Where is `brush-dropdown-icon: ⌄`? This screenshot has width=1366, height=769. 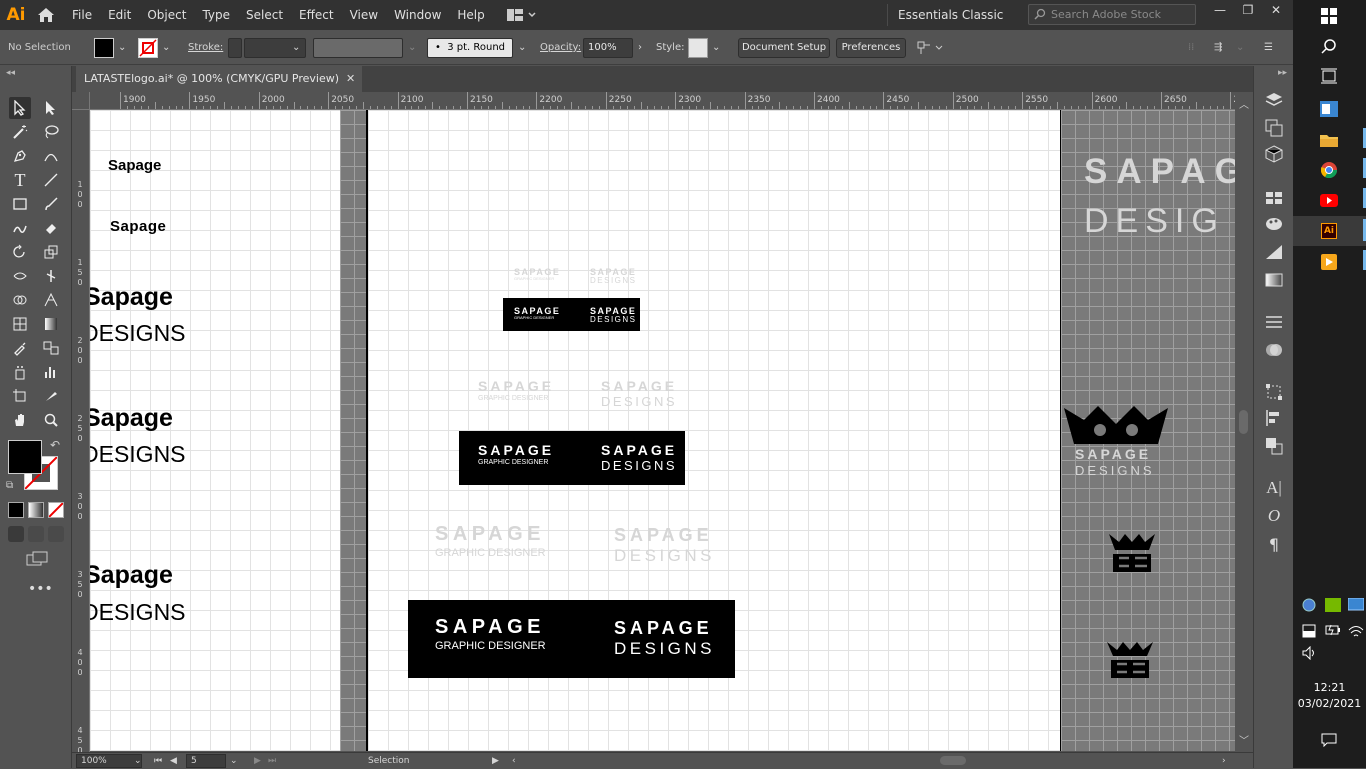 brush-dropdown-icon: ⌄ is located at coordinates (522, 48).